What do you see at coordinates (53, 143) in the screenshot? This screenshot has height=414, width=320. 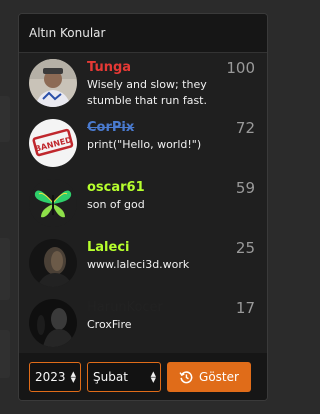 I see `banned-stamp-avatar: BANNED` at bounding box center [53, 143].